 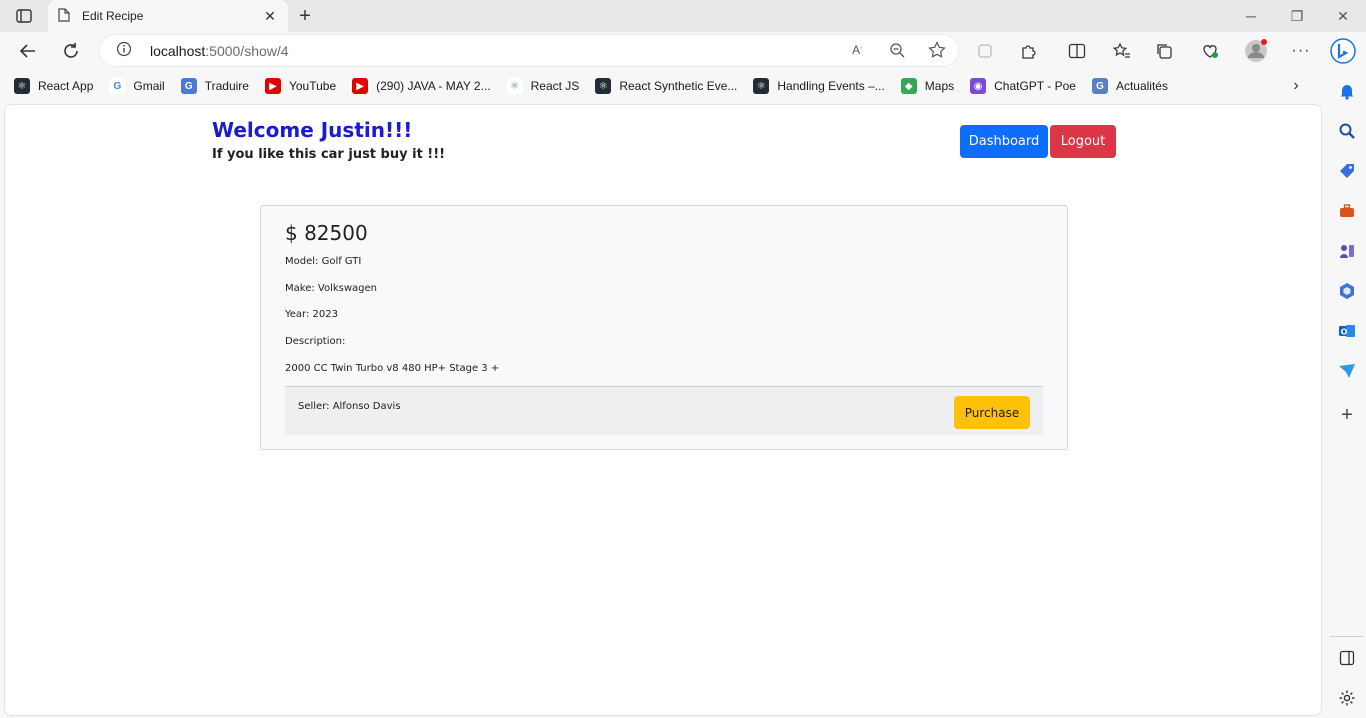 What do you see at coordinates (188, 86) in the screenshot?
I see `translate-icon: G` at bounding box center [188, 86].